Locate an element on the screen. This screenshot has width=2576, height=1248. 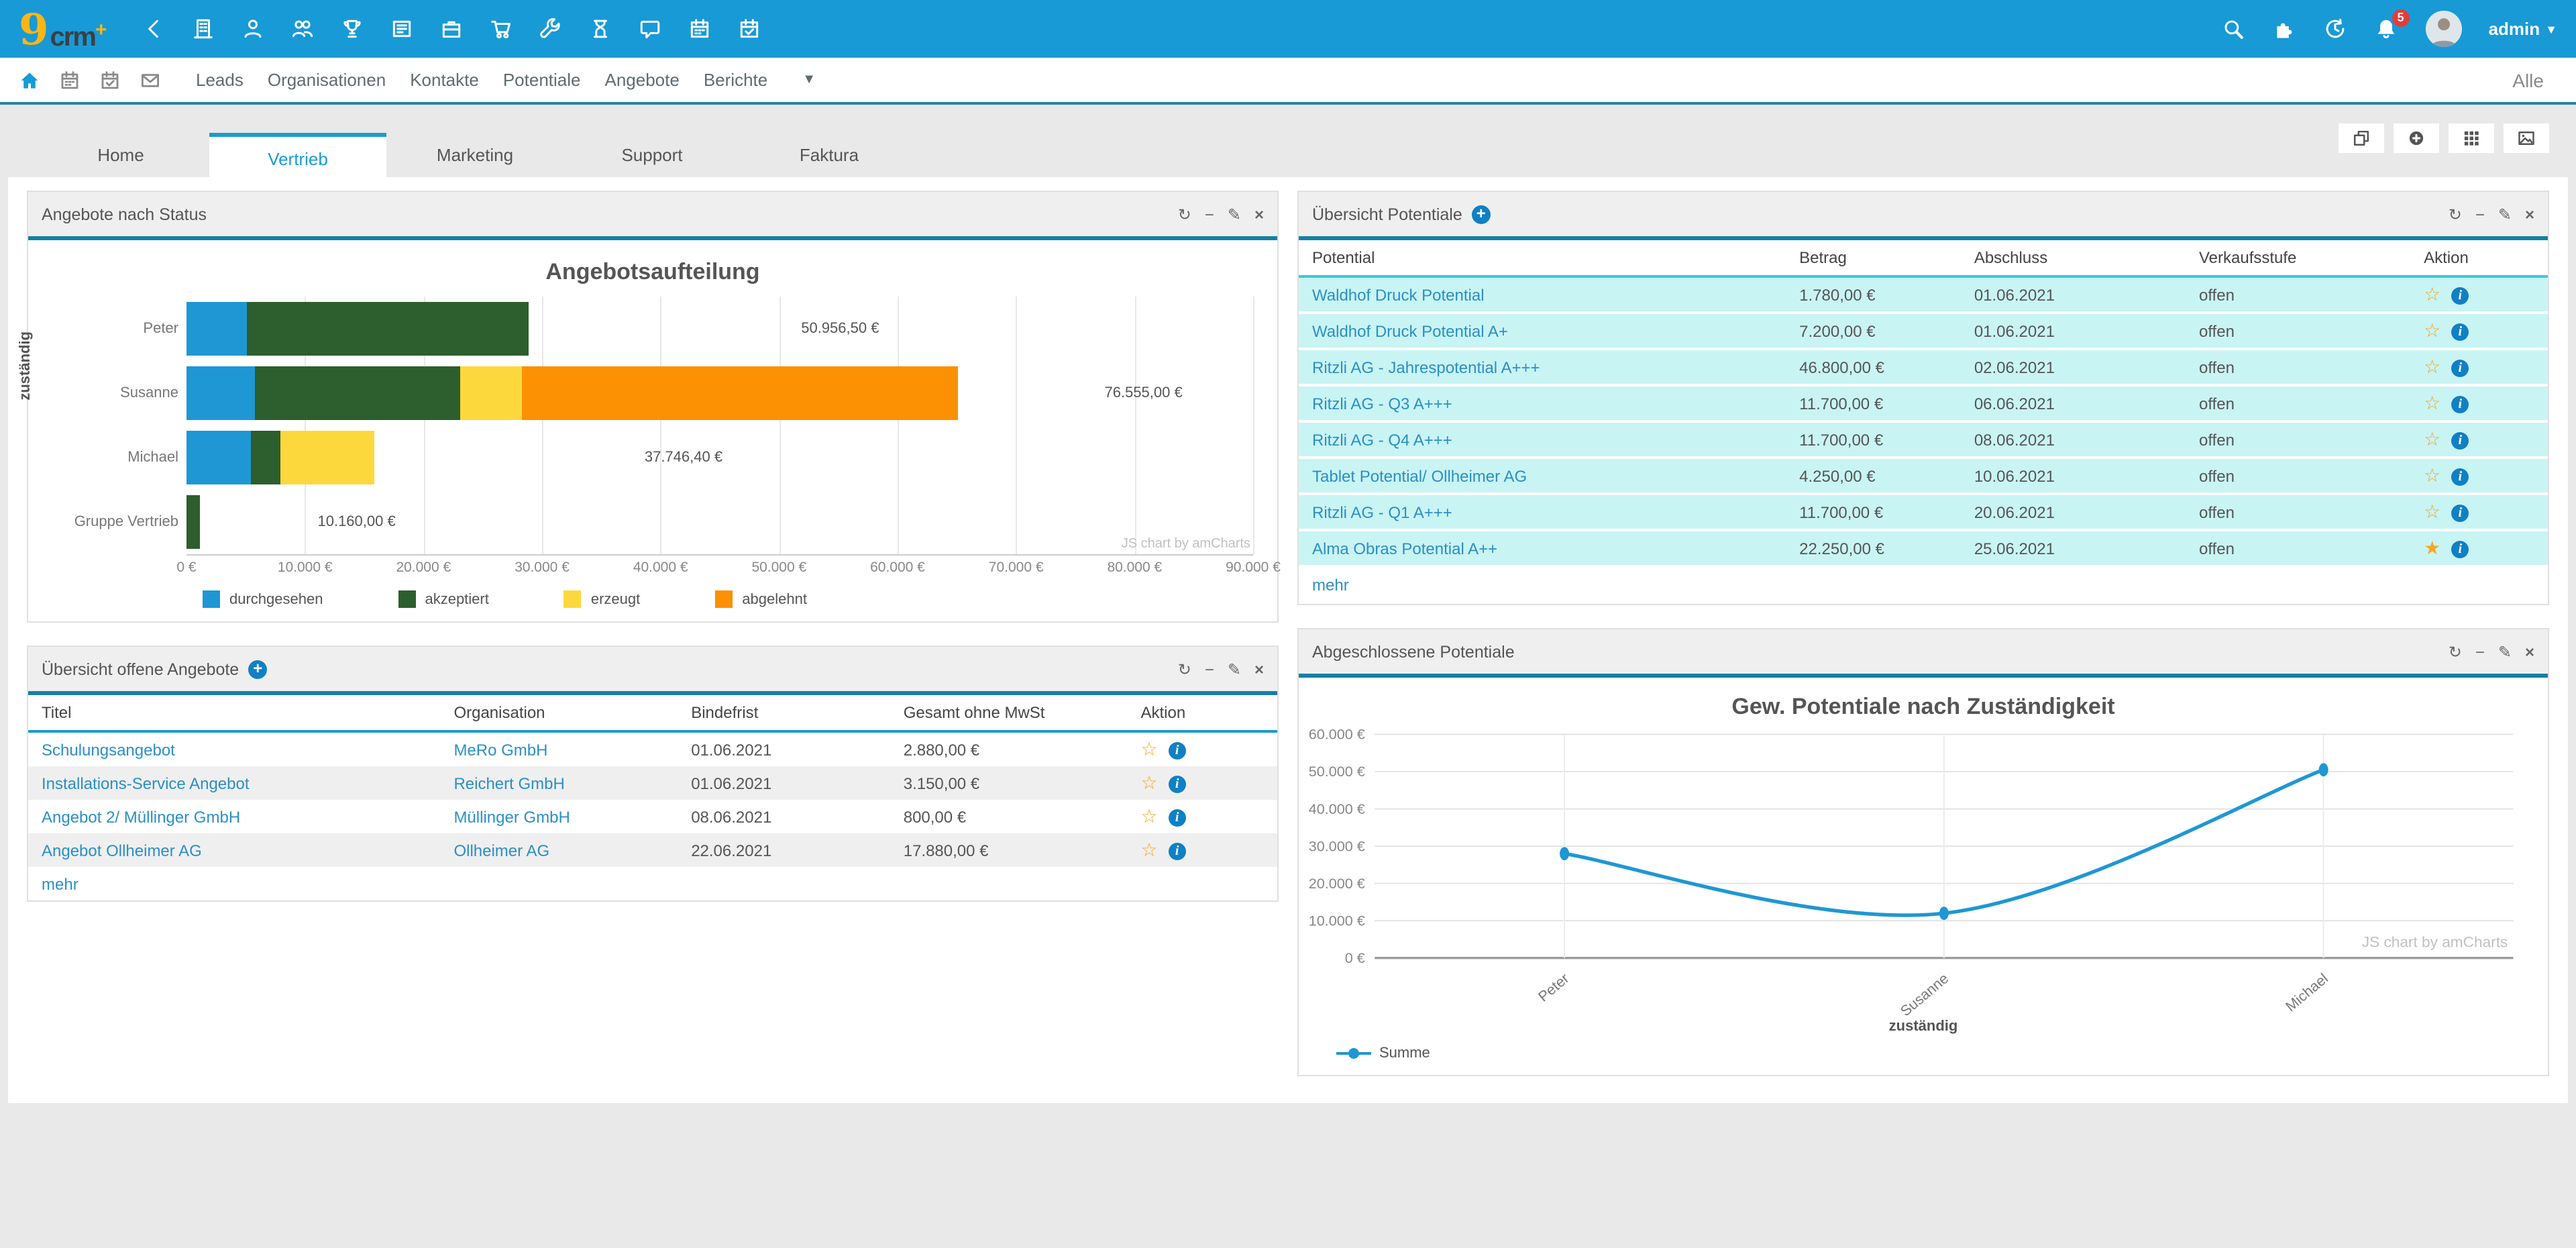
line-point-michael is located at coordinates (2323, 770).